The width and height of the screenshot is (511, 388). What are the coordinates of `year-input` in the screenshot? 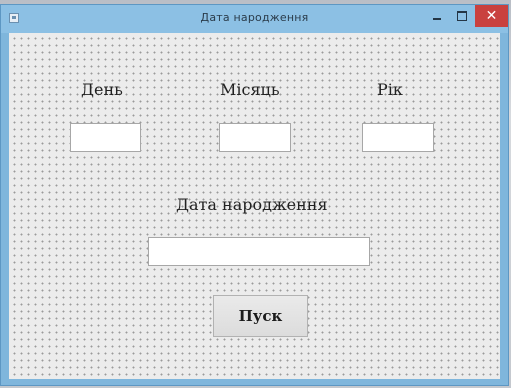 It's located at (398, 137).